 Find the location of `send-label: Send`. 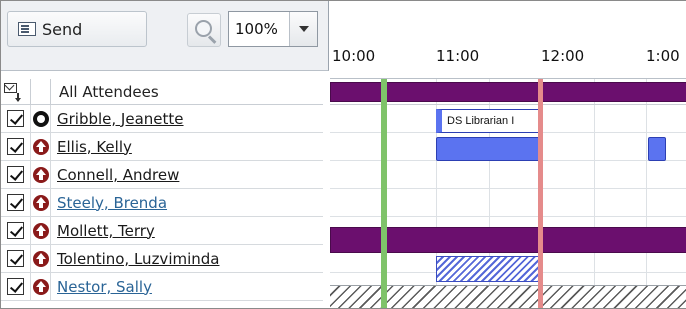

send-label: Send is located at coordinates (62, 29).